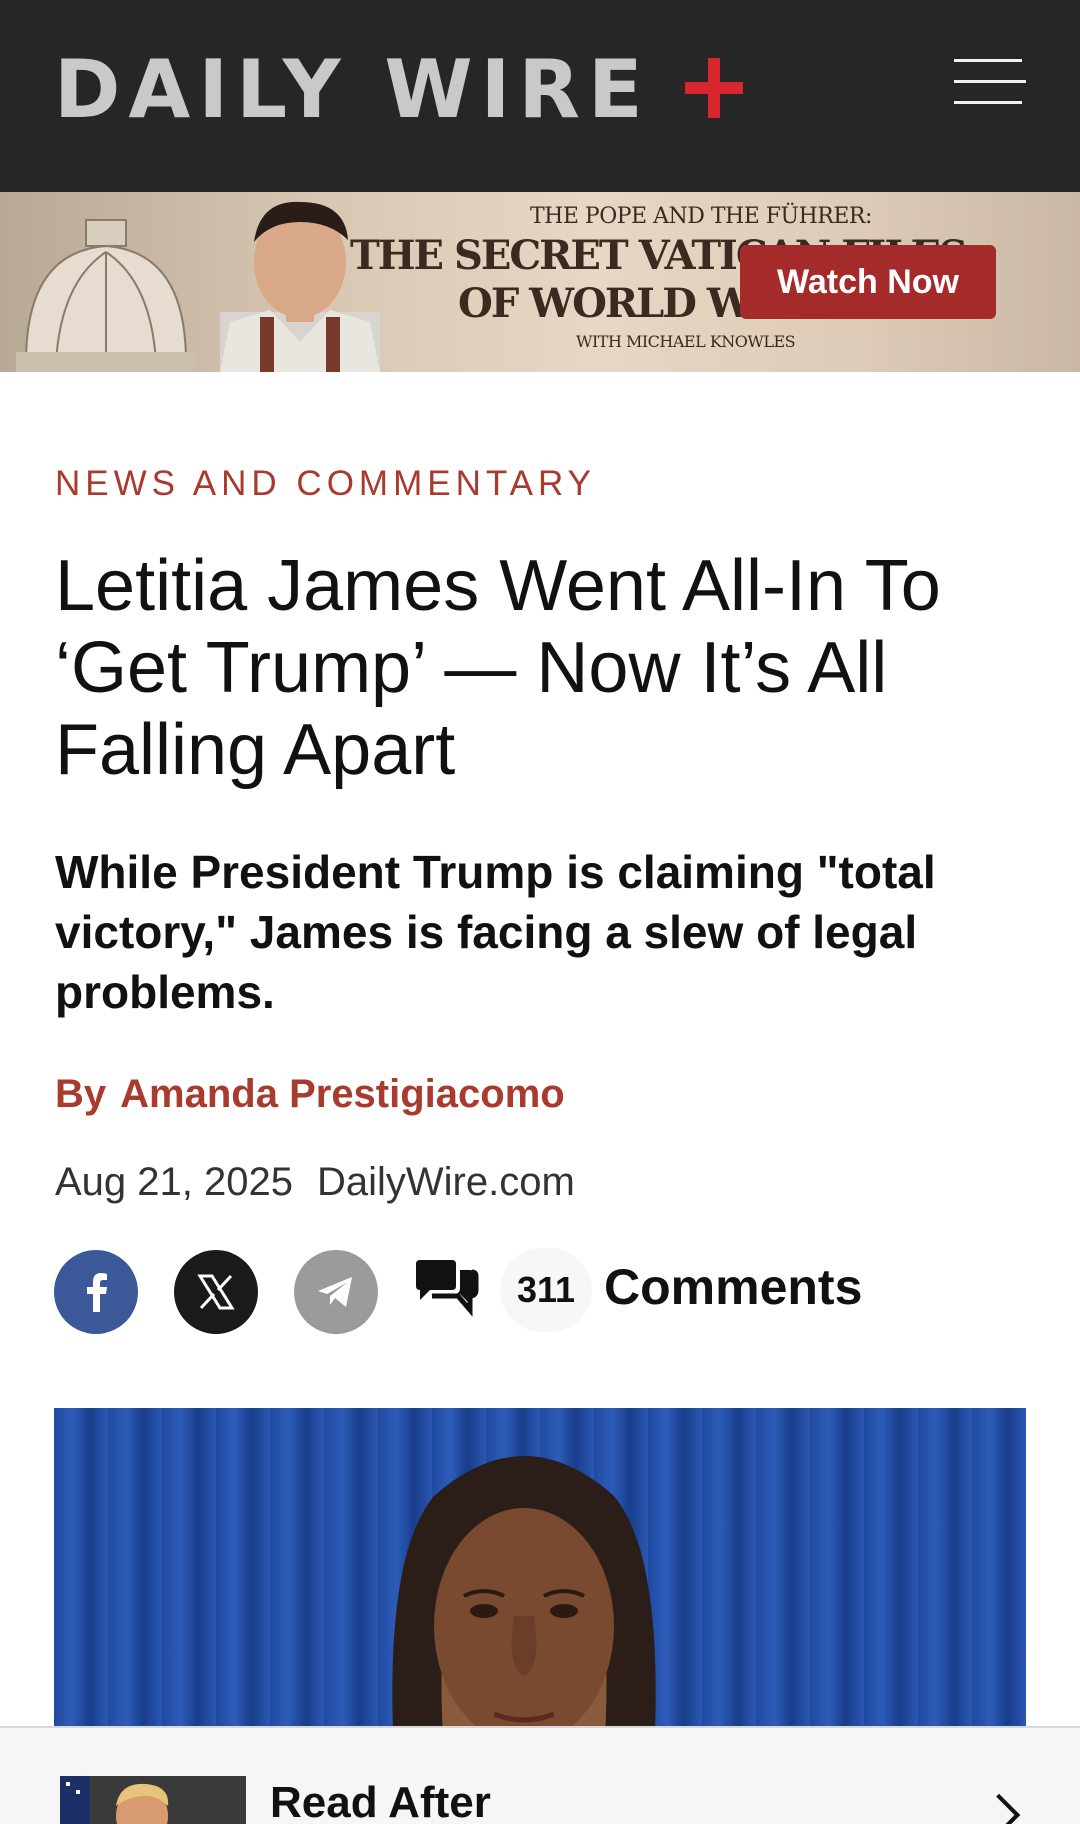 Image resolution: width=1080 pixels, height=1824 pixels. Describe the element at coordinates (546, 1290) in the screenshot. I see `comment-count-badge: 311` at that location.